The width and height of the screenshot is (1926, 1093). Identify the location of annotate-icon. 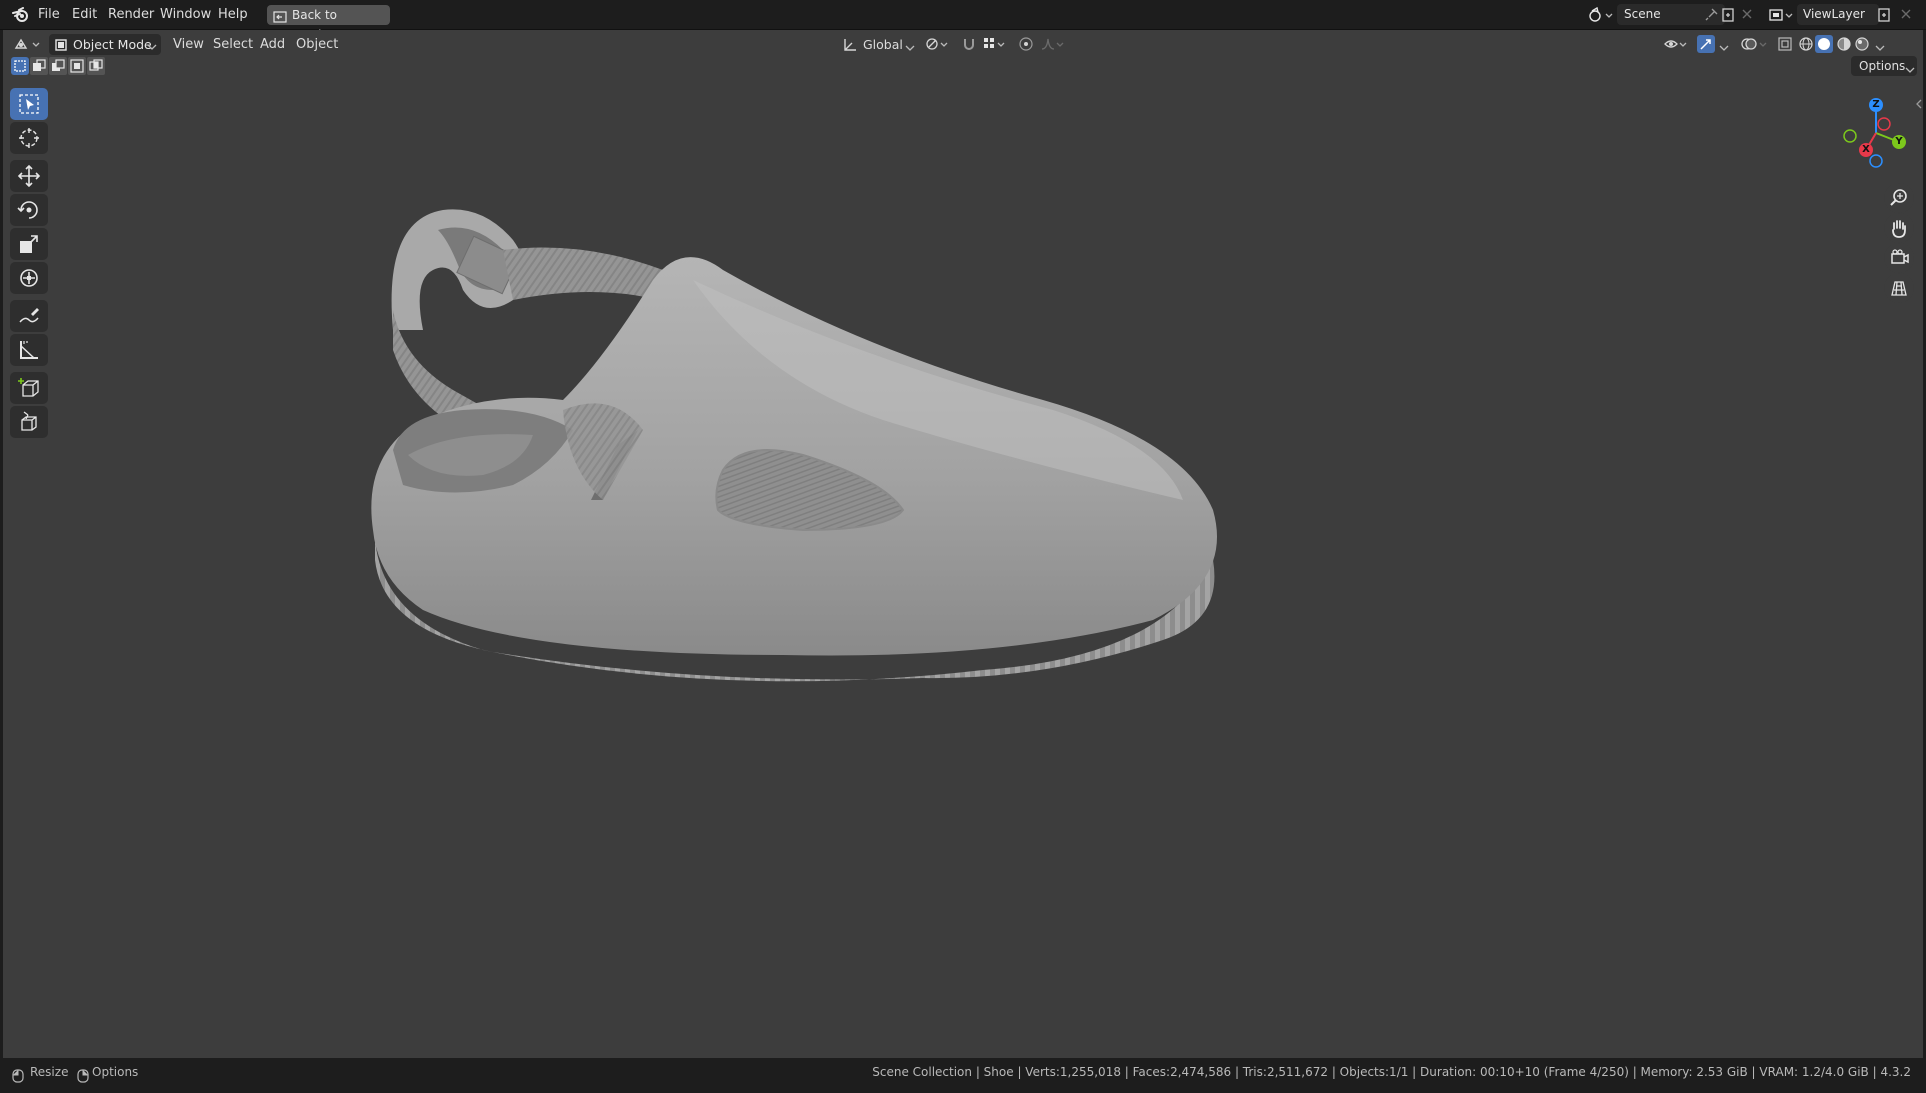
(29, 315).